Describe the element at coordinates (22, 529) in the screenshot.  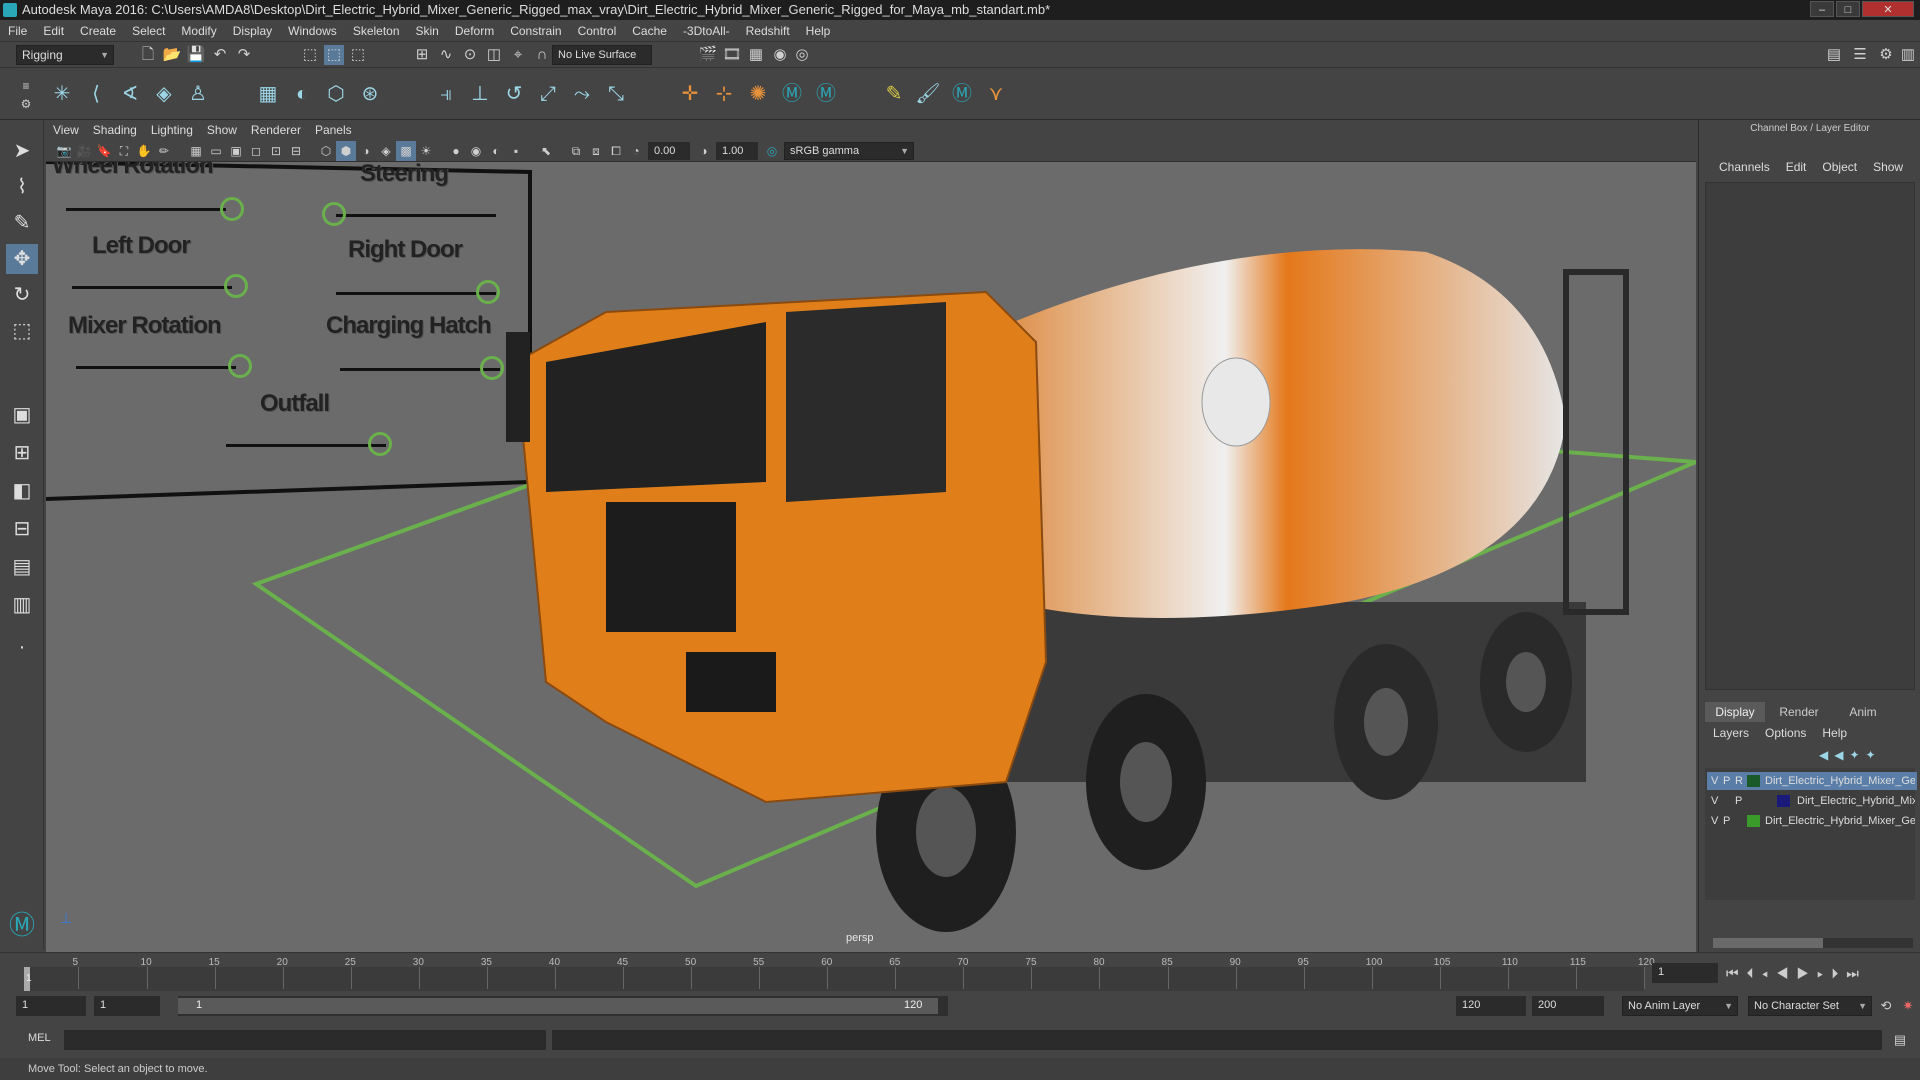
I see `persp-graph-icon: ⊟` at that location.